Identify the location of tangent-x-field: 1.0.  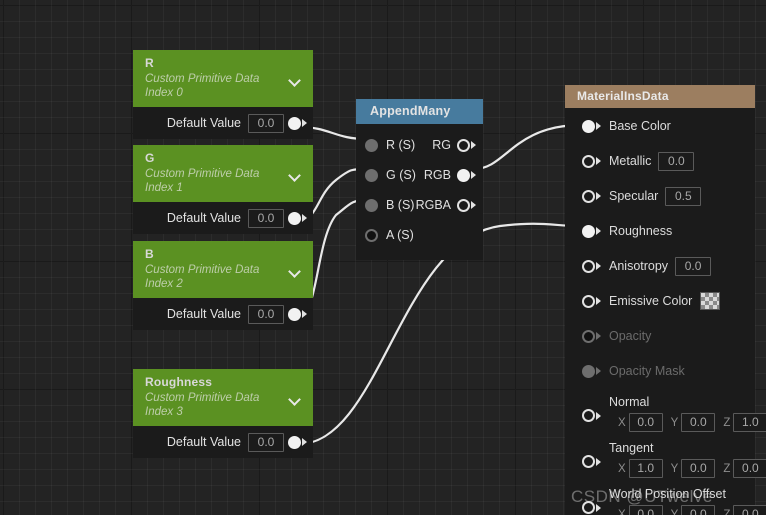
(645, 468).